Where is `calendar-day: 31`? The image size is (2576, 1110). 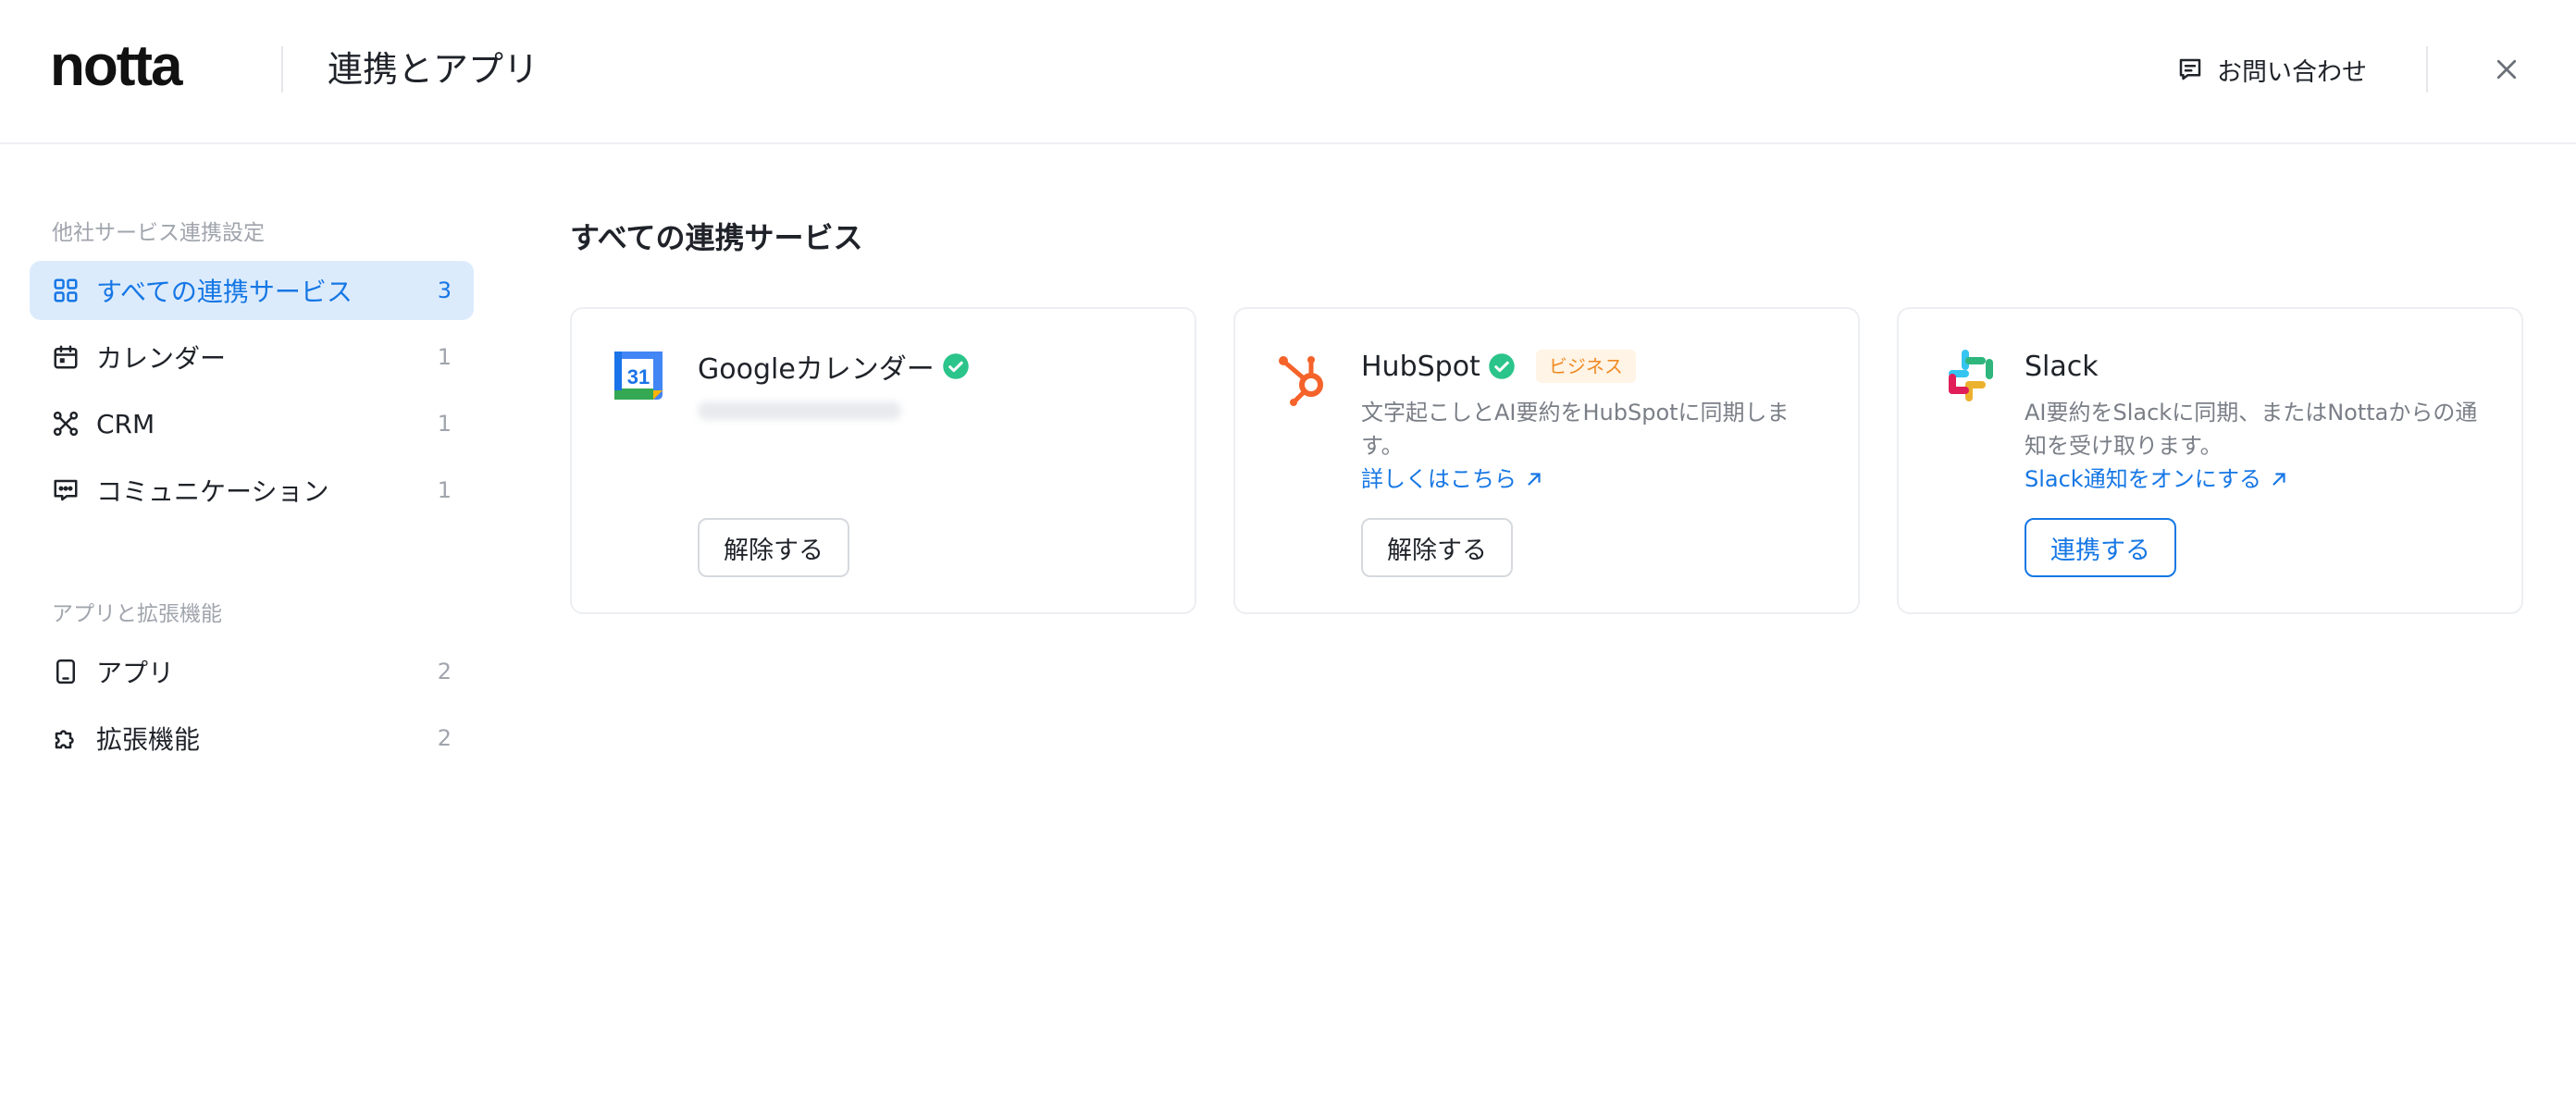
calendar-day: 31 is located at coordinates (638, 376).